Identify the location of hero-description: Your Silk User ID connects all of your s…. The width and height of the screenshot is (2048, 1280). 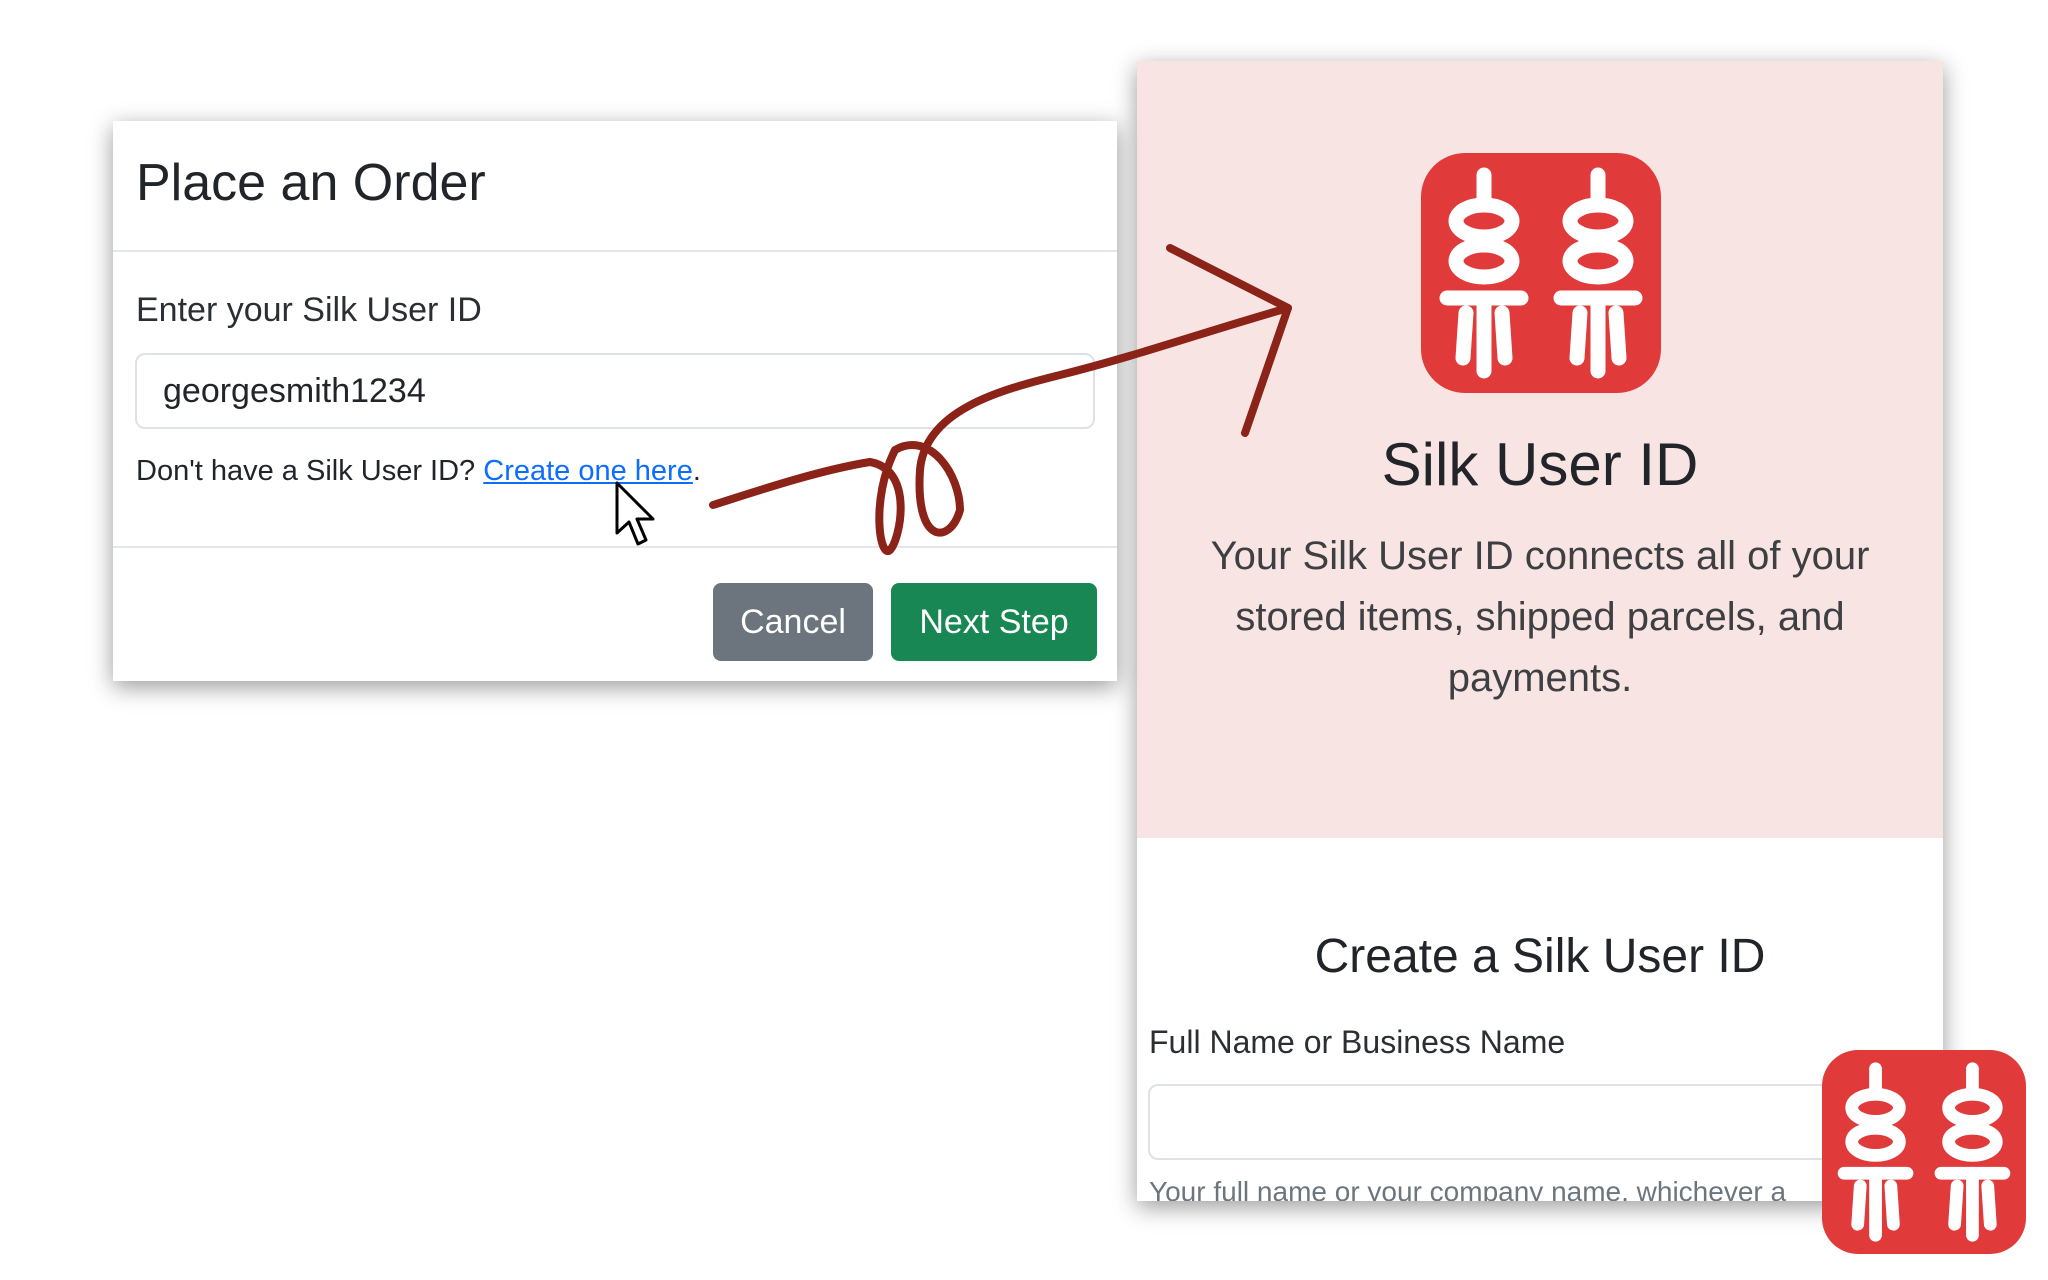
(1540, 617).